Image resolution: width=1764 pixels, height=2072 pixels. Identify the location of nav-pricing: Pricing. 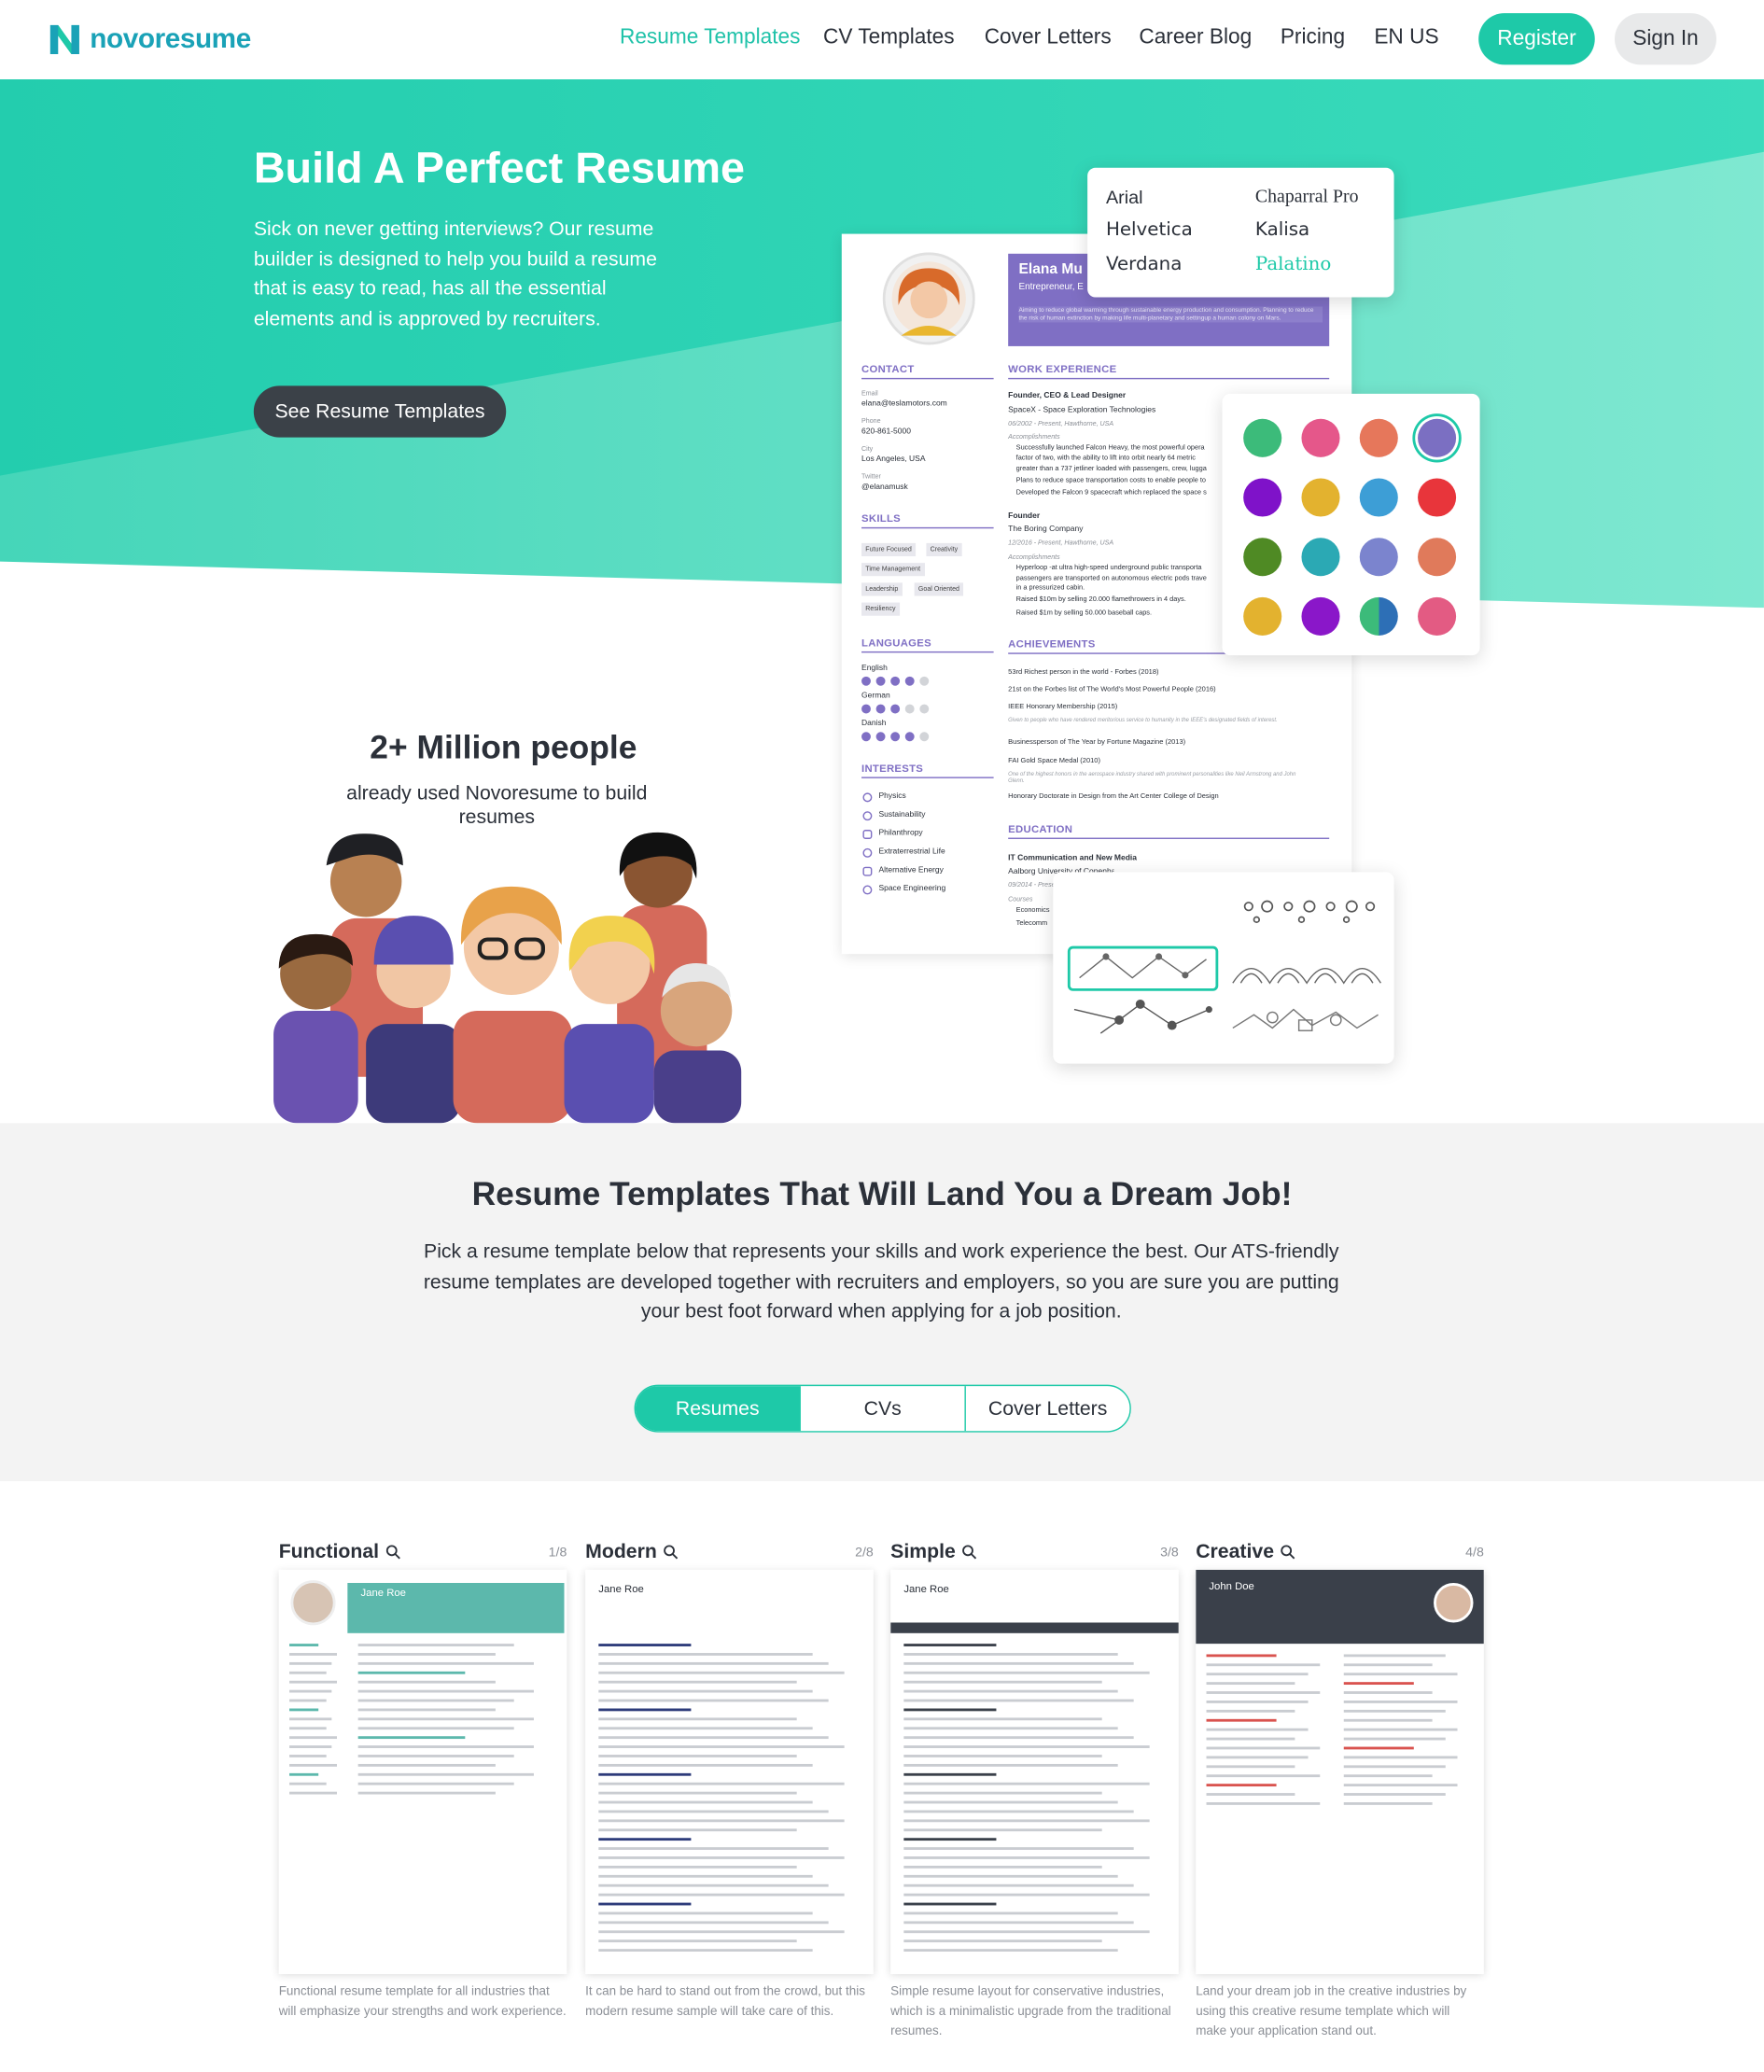
(1313, 37).